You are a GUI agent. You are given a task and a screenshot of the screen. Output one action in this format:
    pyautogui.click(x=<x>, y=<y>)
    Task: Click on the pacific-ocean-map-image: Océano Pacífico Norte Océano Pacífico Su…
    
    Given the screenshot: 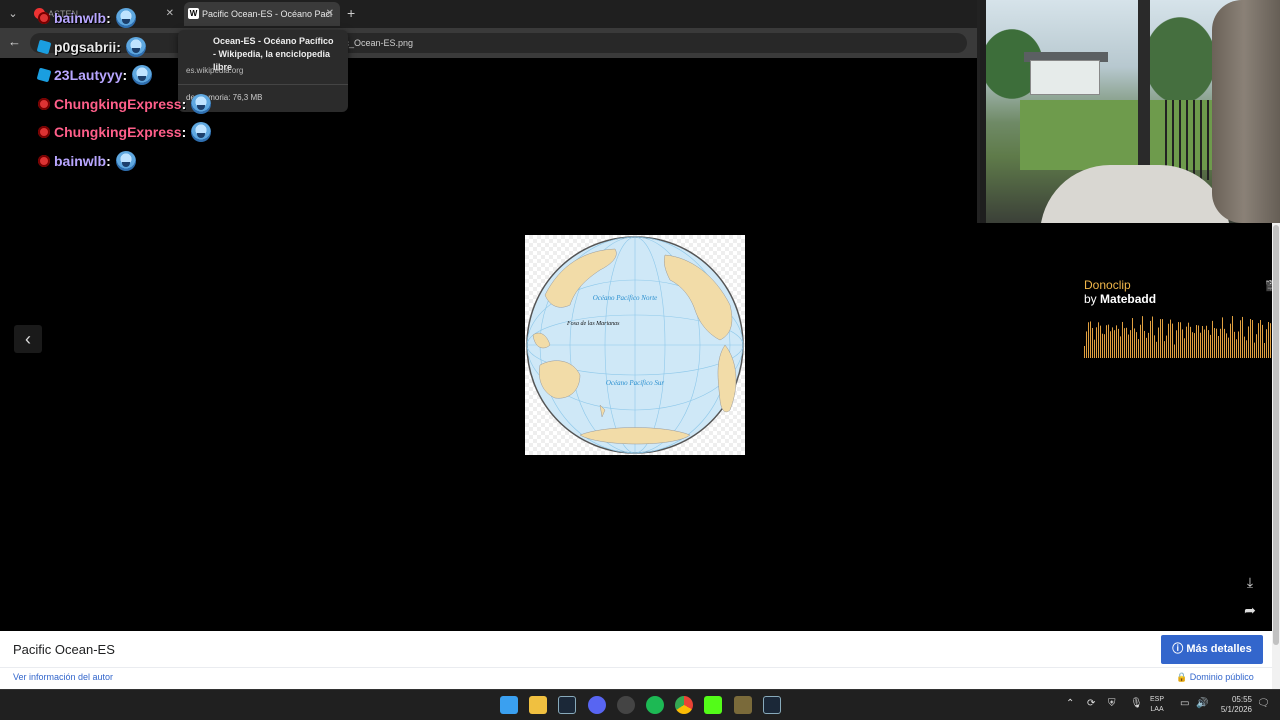 What is the action you would take?
    pyautogui.click(x=635, y=345)
    